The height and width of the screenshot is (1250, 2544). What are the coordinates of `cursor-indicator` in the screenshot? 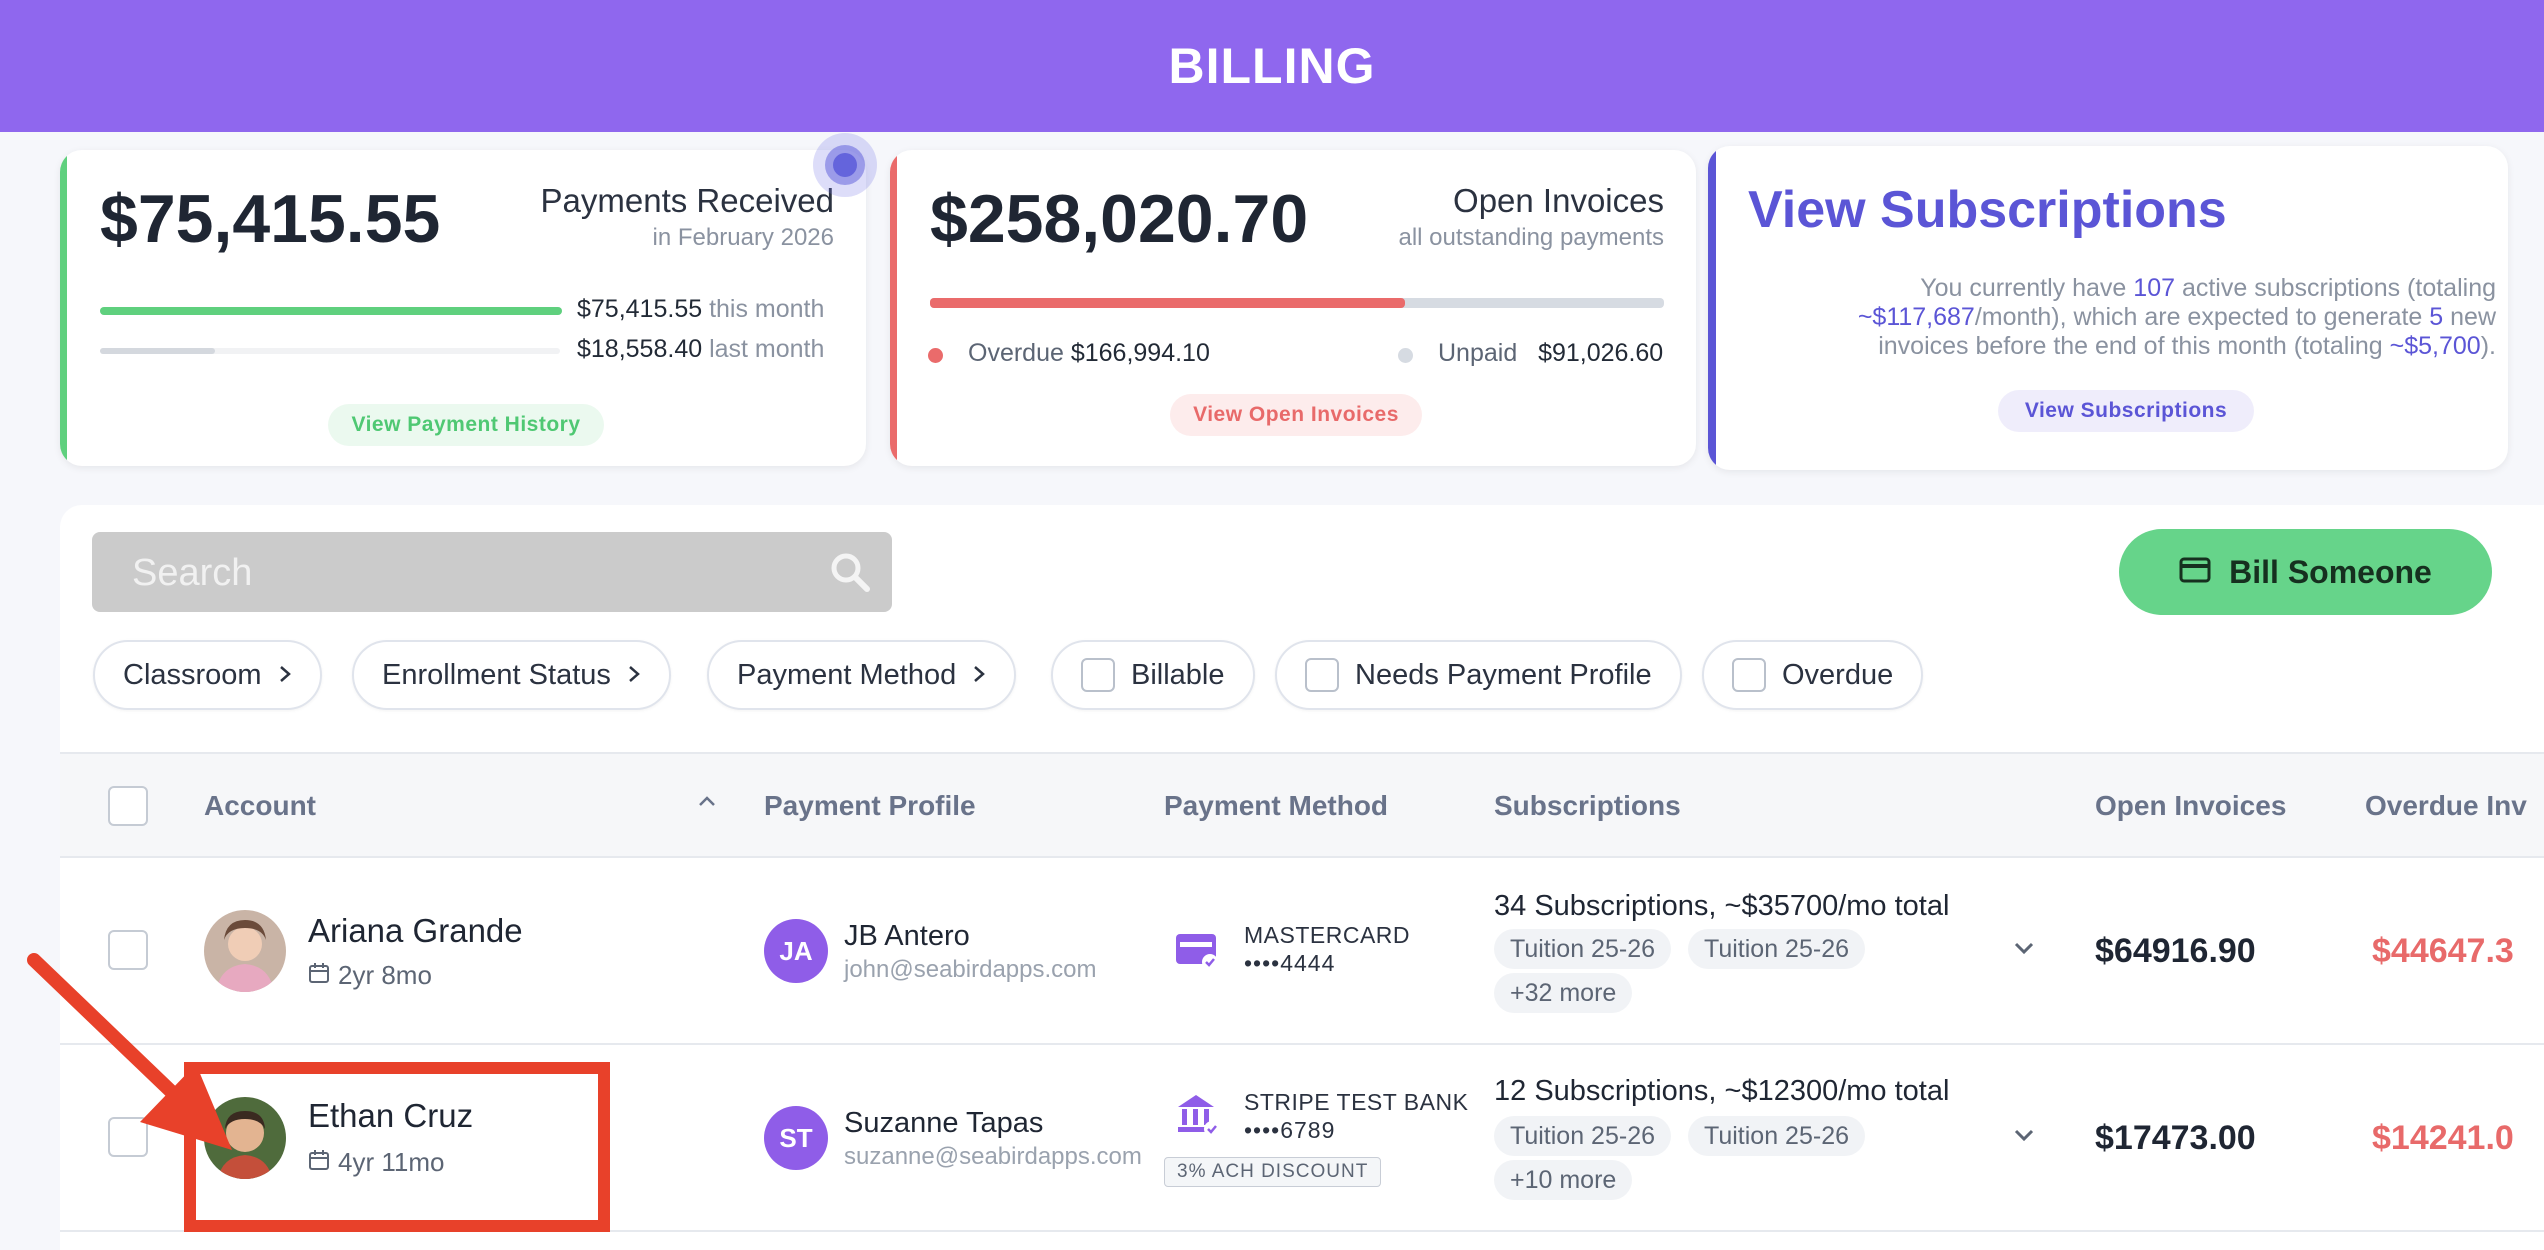 It's located at (845, 165).